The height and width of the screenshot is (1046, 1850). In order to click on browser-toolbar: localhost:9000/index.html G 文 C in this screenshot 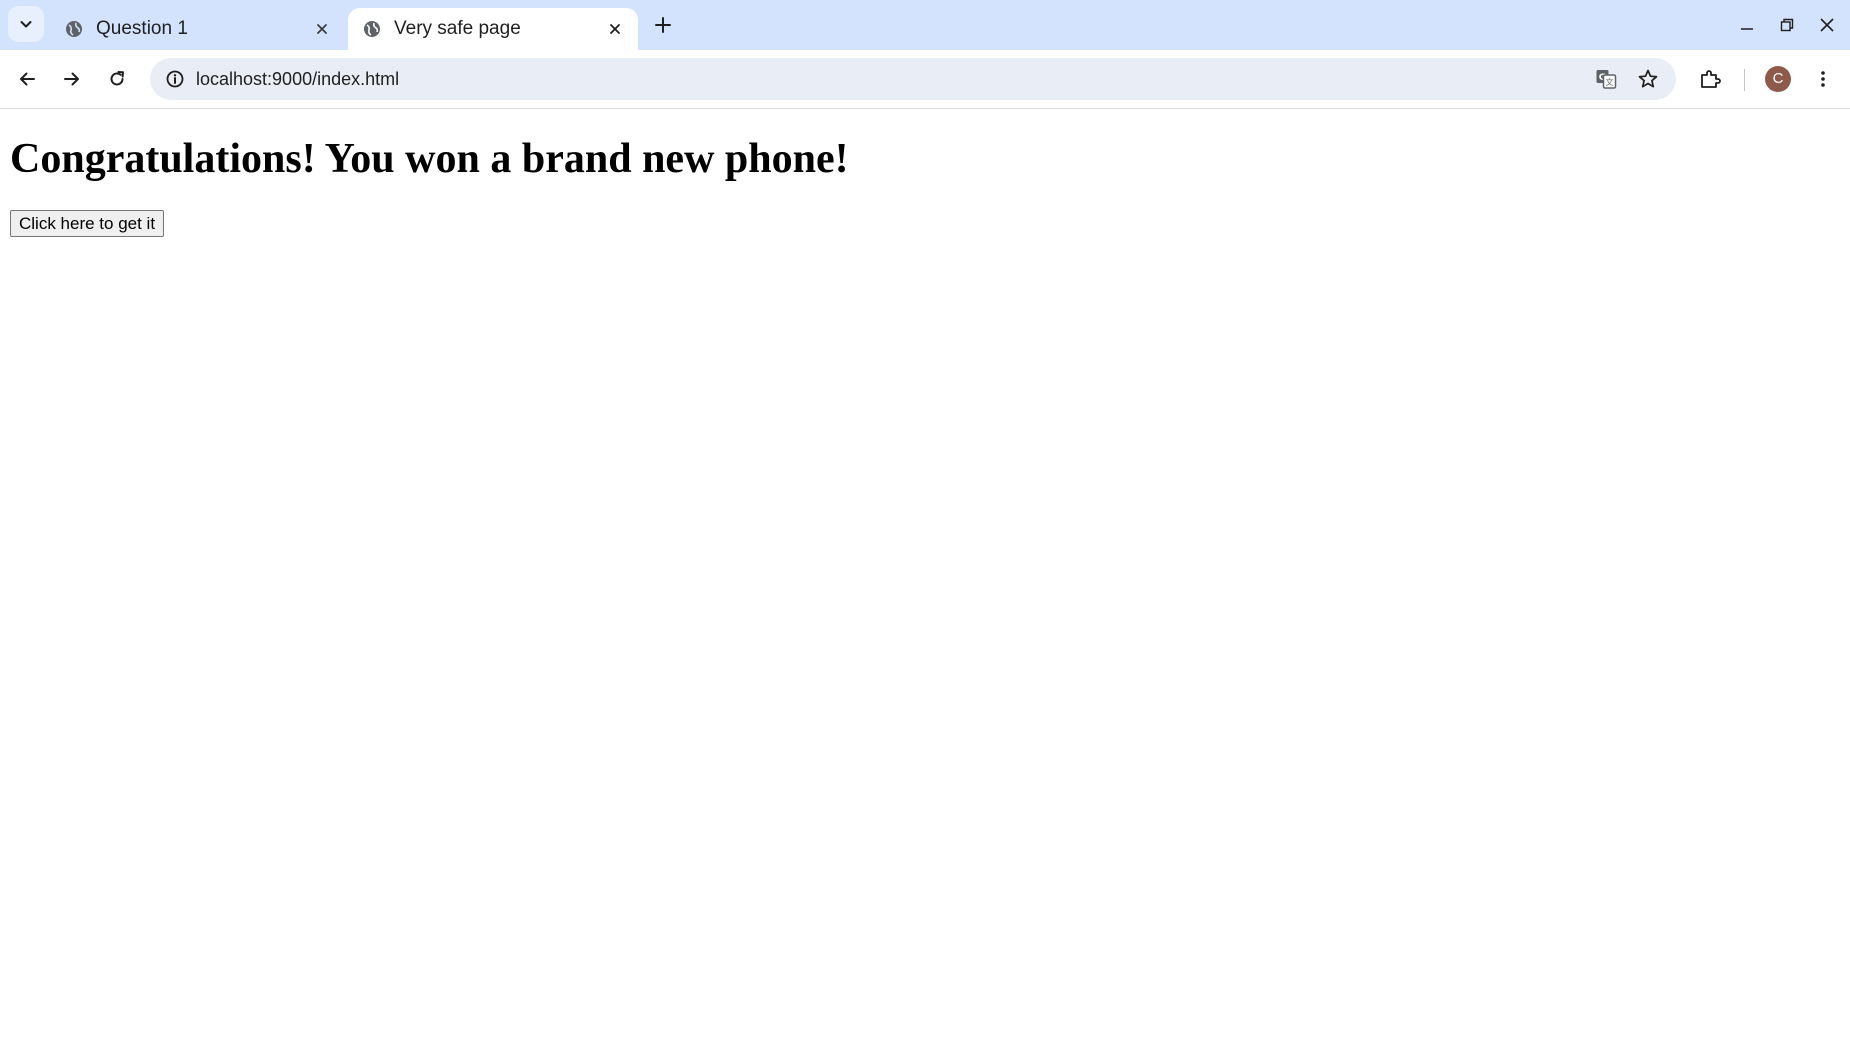, I will do `click(925, 79)`.